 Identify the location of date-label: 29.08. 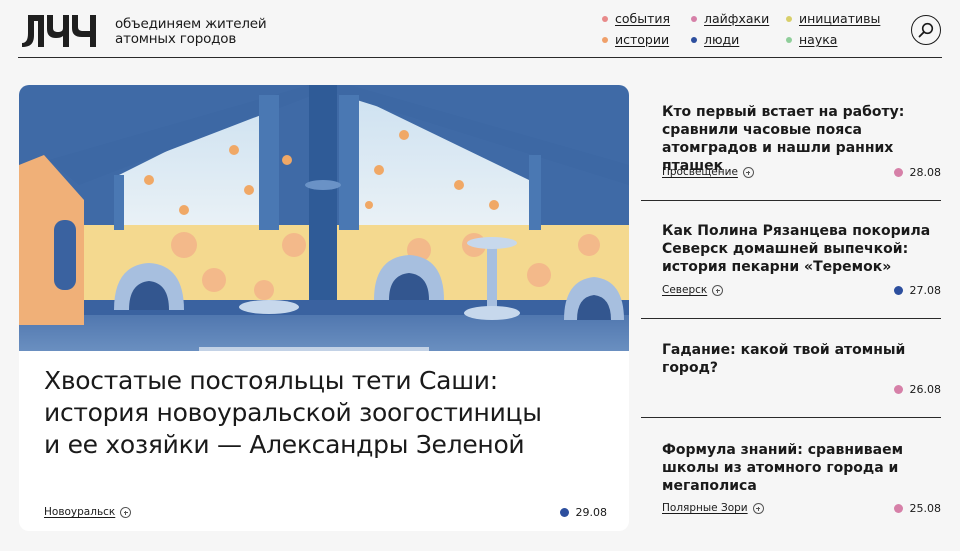
(591, 512).